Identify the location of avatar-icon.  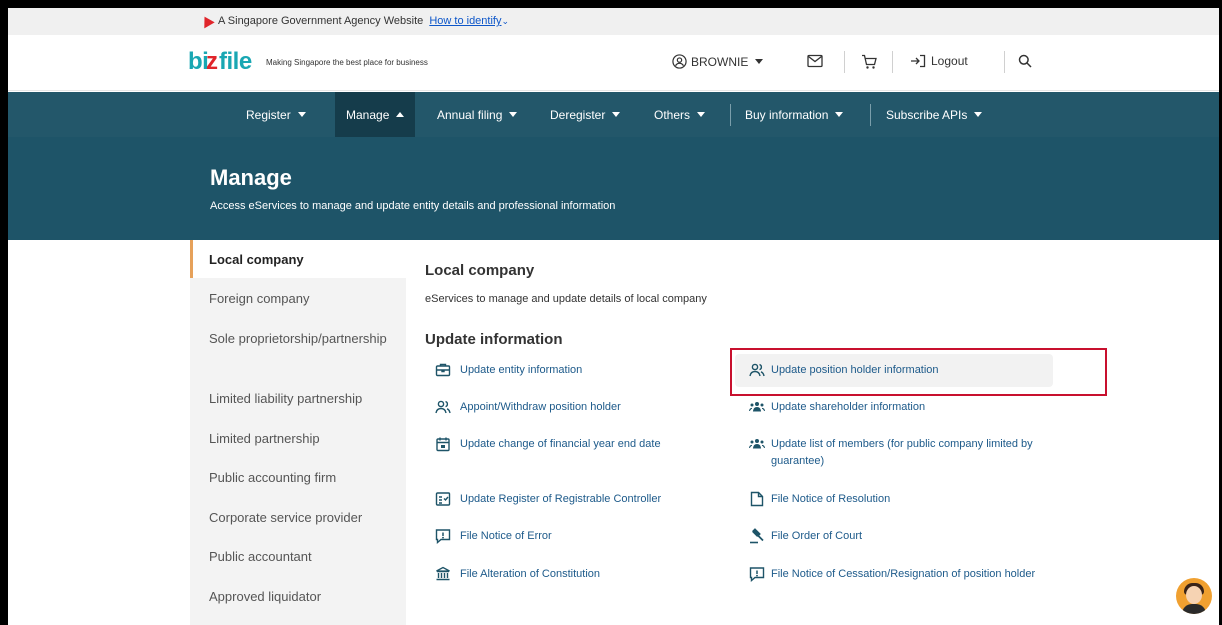
(1194, 595).